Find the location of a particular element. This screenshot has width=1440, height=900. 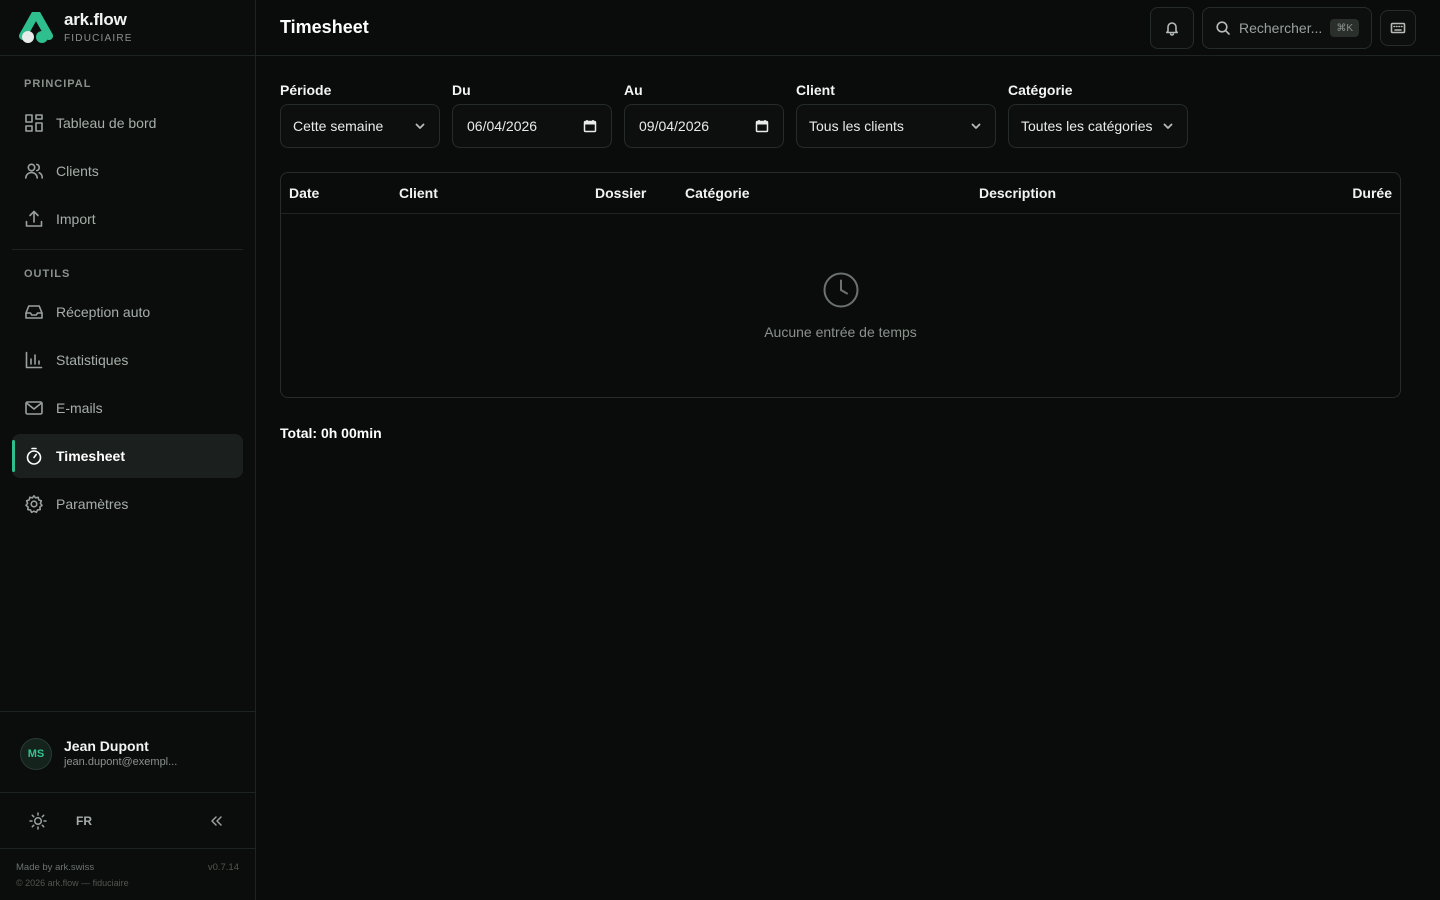

brand-subtitle: FIDUCIAIRE is located at coordinates (98, 38).